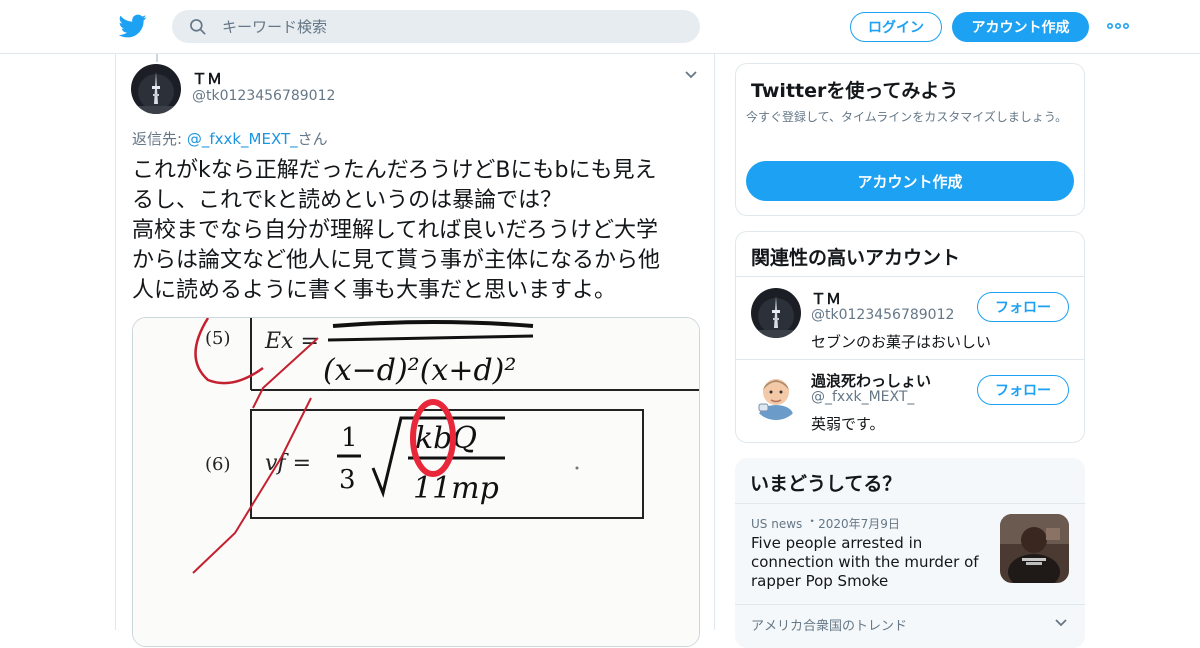 Image resolution: width=1200 pixels, height=648 pixels. What do you see at coordinates (848, 424) in the screenshot?
I see `account-bio: 英弱です。` at bounding box center [848, 424].